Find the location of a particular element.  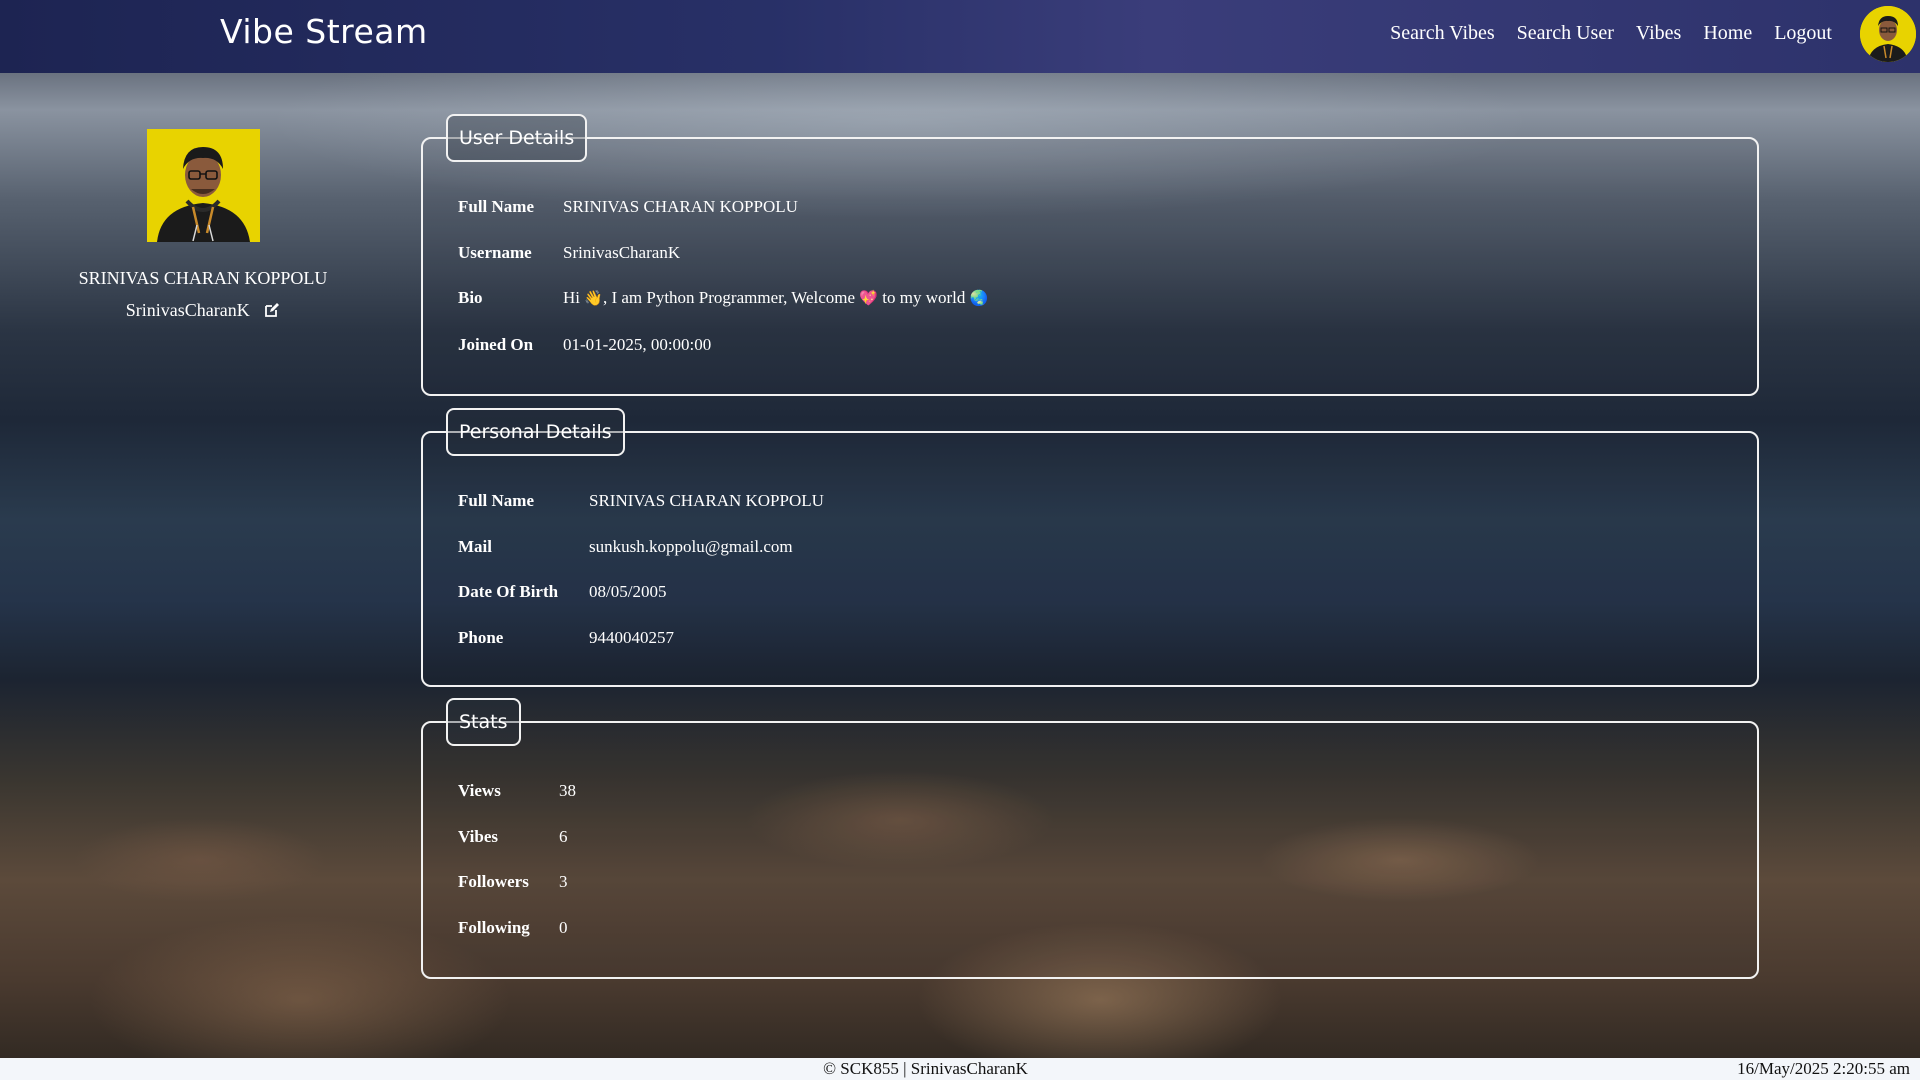

user-details-row-username: Username SrinivasCharanK is located at coordinates (723, 266).